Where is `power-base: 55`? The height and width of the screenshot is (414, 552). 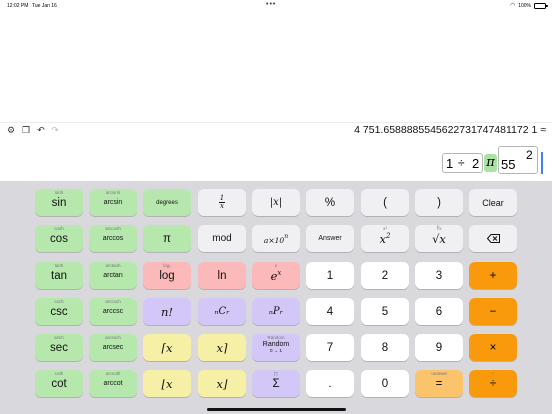
power-base: 55 is located at coordinates (508, 164).